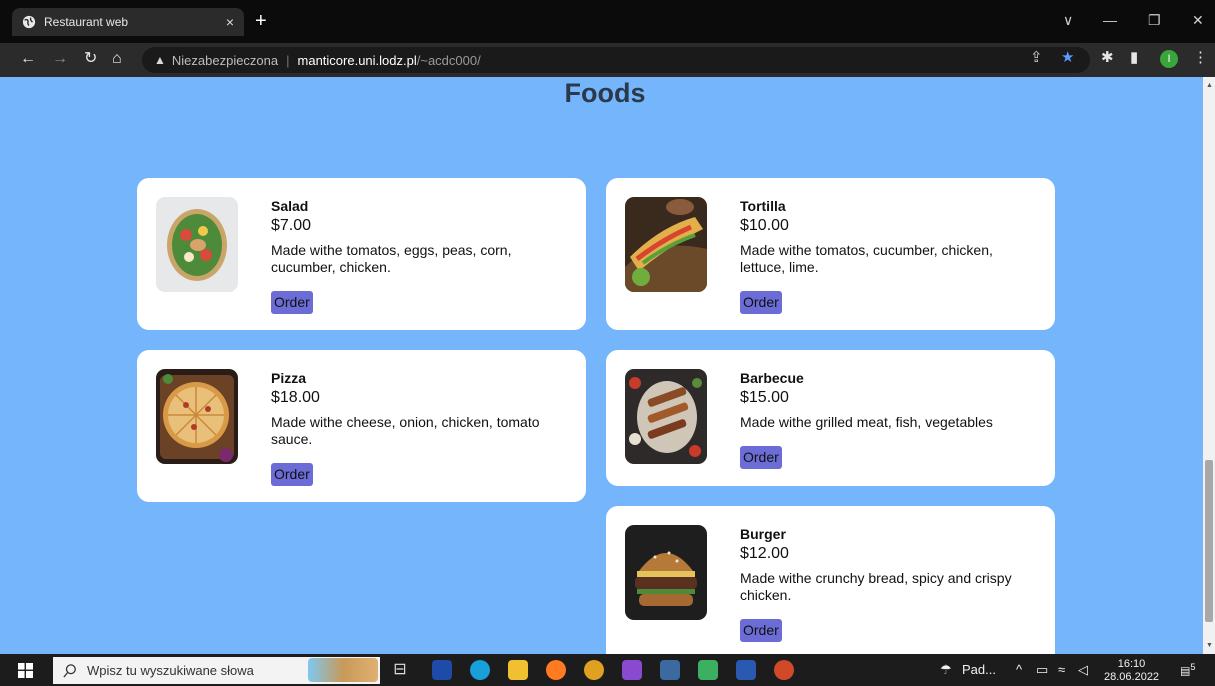  What do you see at coordinates (1036, 57) in the screenshot?
I see `share-icon: ⇪` at bounding box center [1036, 57].